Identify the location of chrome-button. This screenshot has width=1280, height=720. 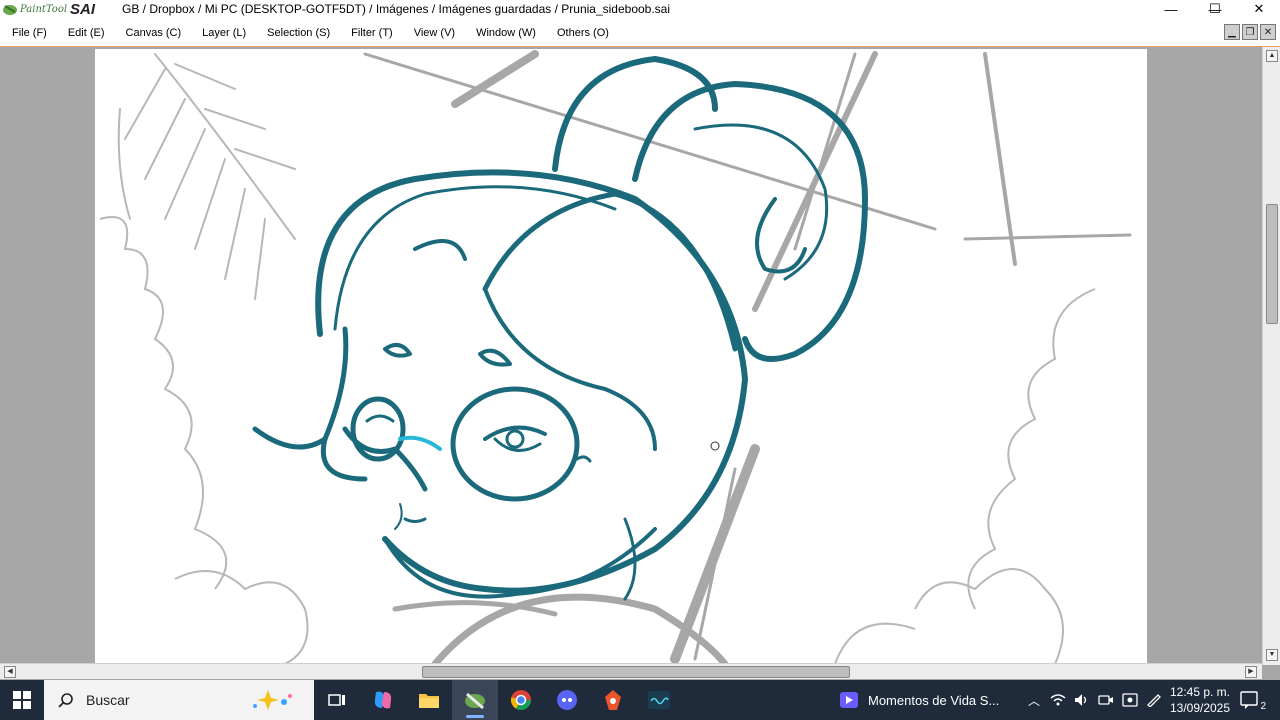
(521, 700).